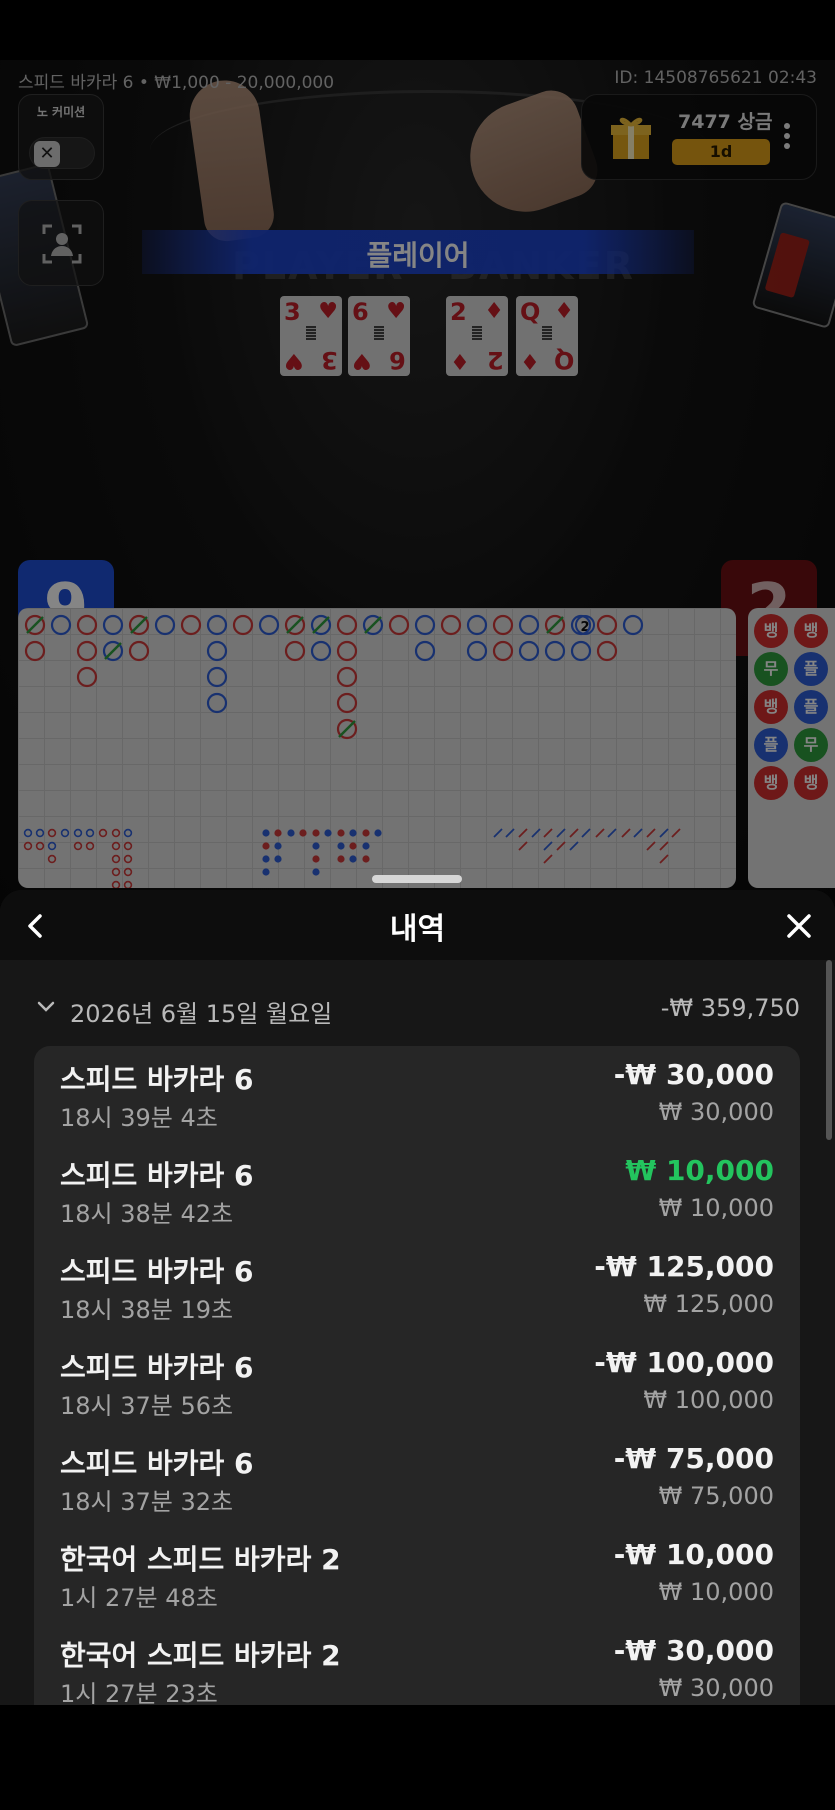 This screenshot has width=835, height=1810. I want to click on item-time: 18시 39분 4초, so click(139, 1118).